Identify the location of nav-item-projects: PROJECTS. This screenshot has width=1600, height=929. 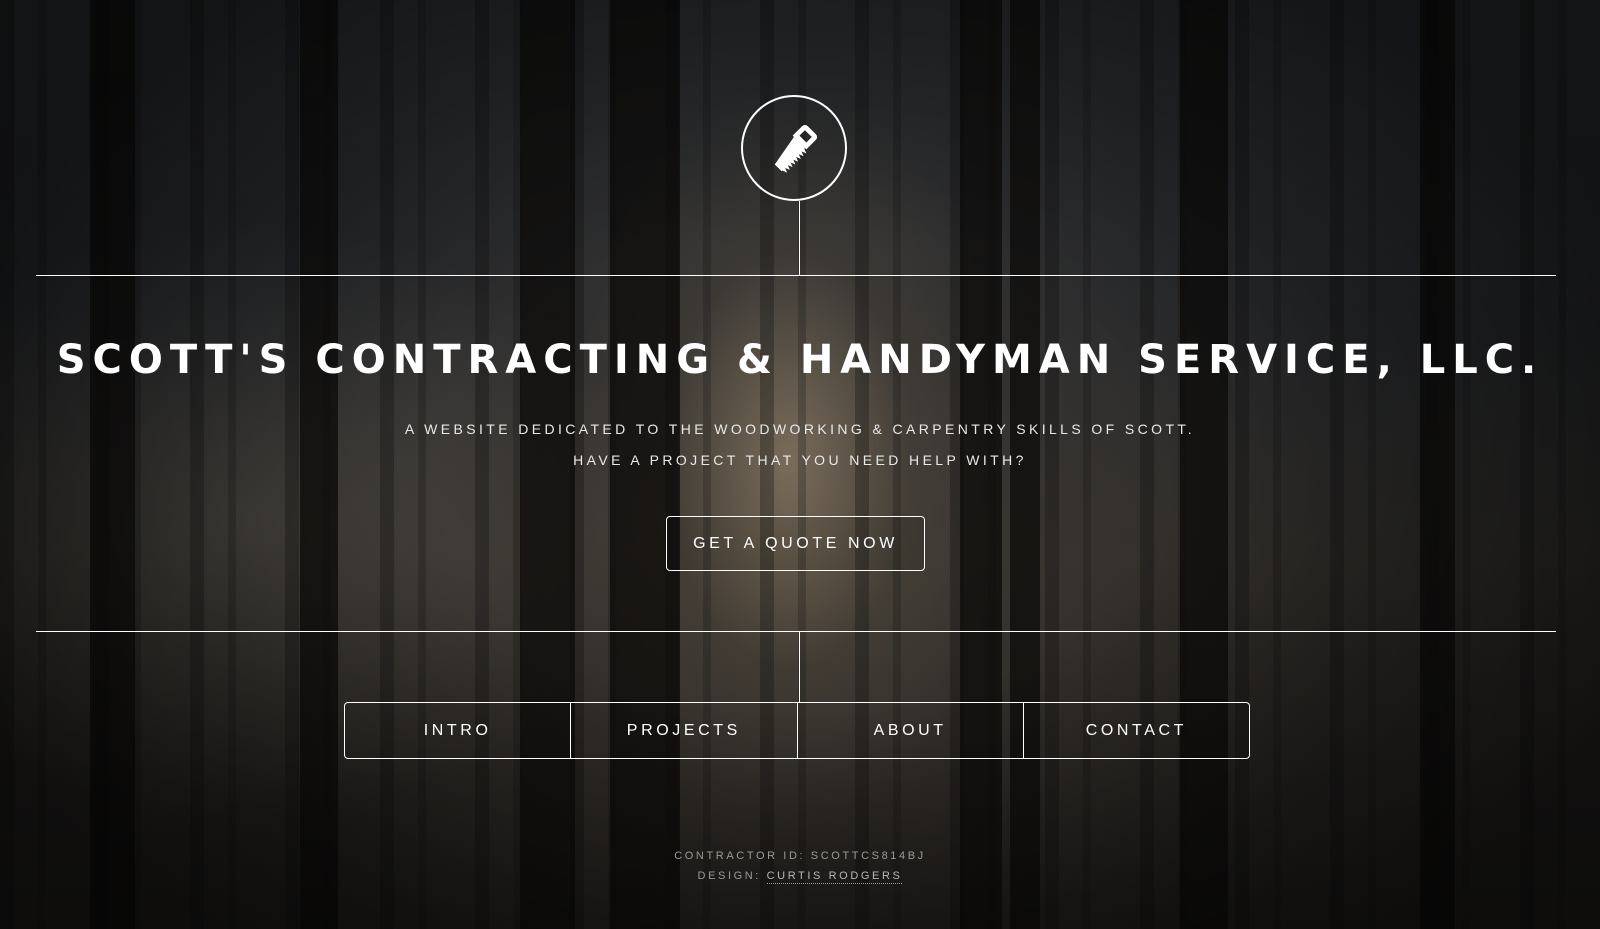
(683, 730).